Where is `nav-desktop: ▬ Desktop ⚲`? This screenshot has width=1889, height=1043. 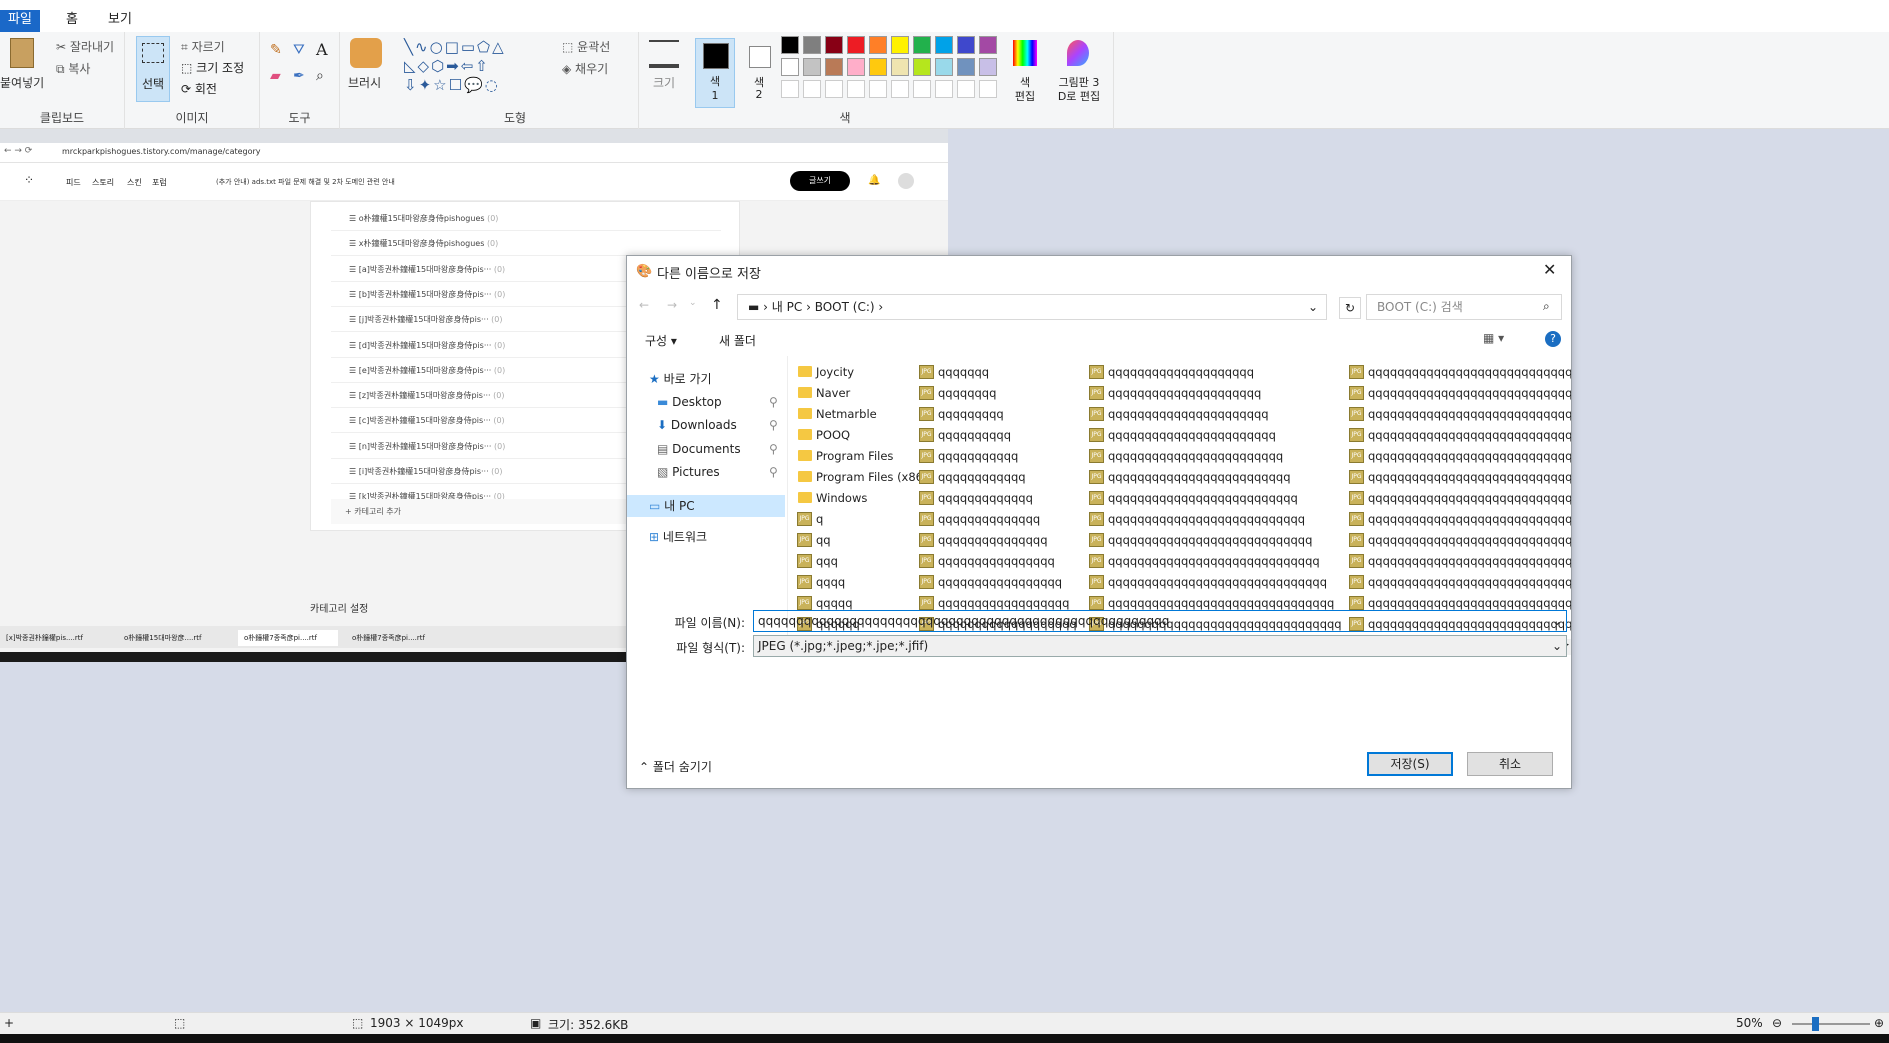 nav-desktop: ▬ Desktop ⚲ is located at coordinates (717, 402).